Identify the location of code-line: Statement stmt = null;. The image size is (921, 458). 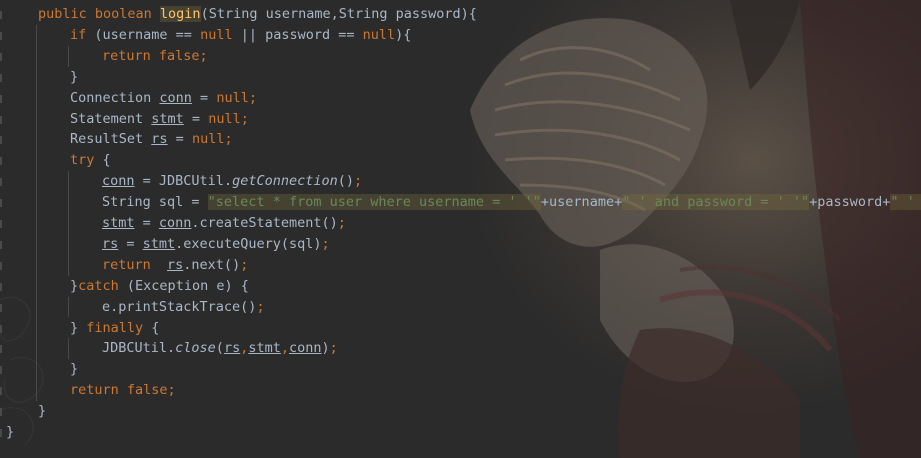
(125, 119).